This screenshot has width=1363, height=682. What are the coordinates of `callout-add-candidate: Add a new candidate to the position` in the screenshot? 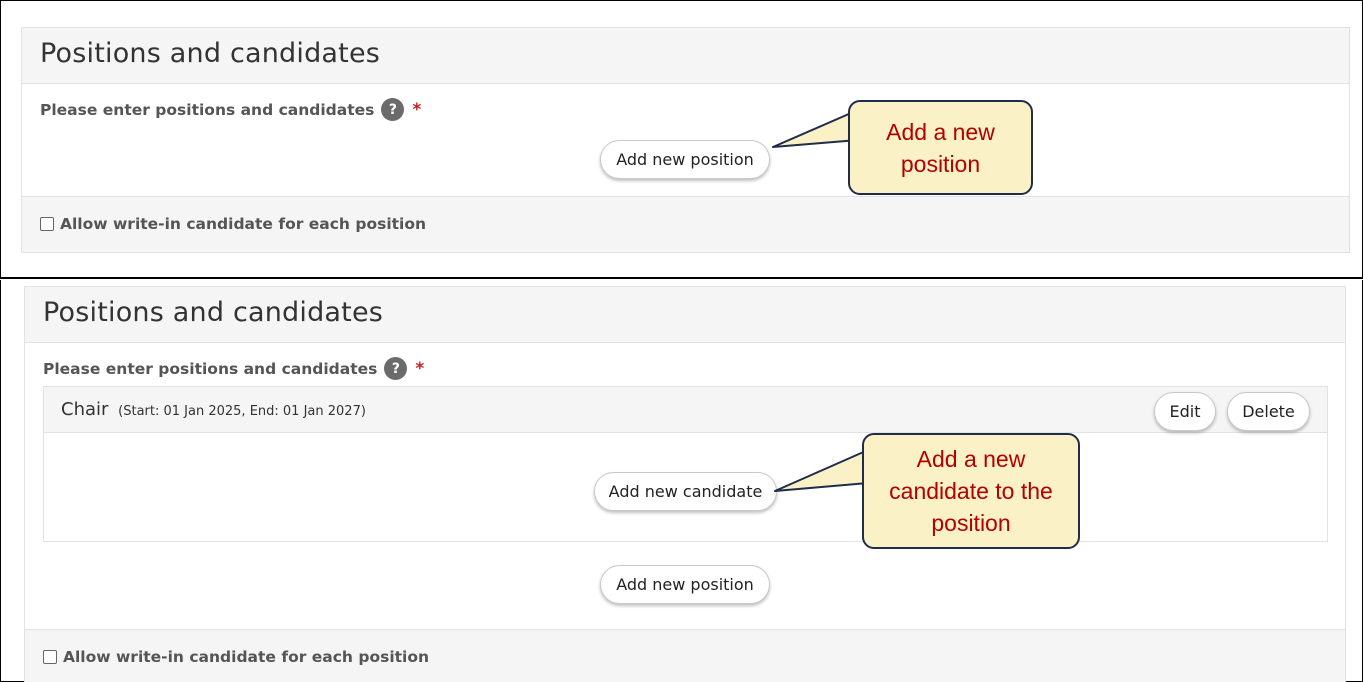 It's located at (971, 491).